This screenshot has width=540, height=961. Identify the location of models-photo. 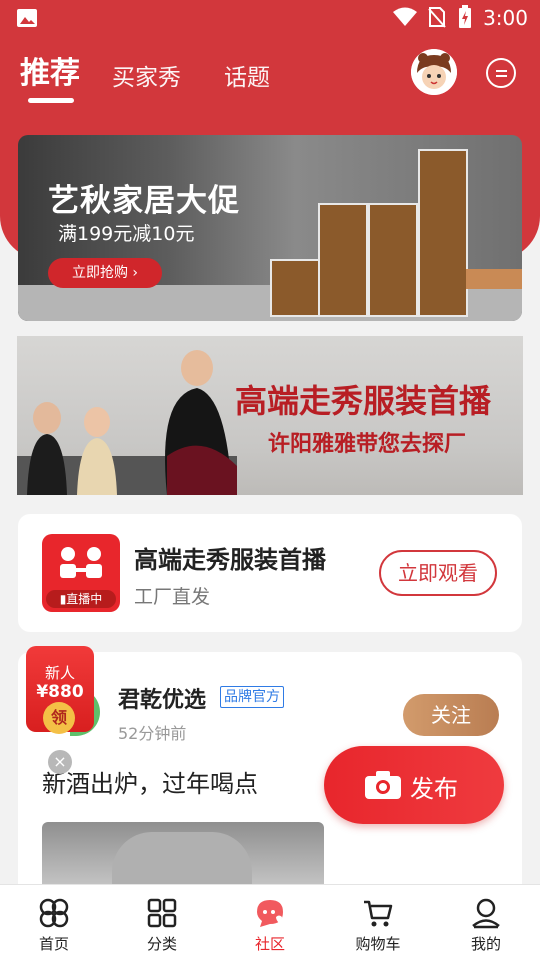
(127, 422).